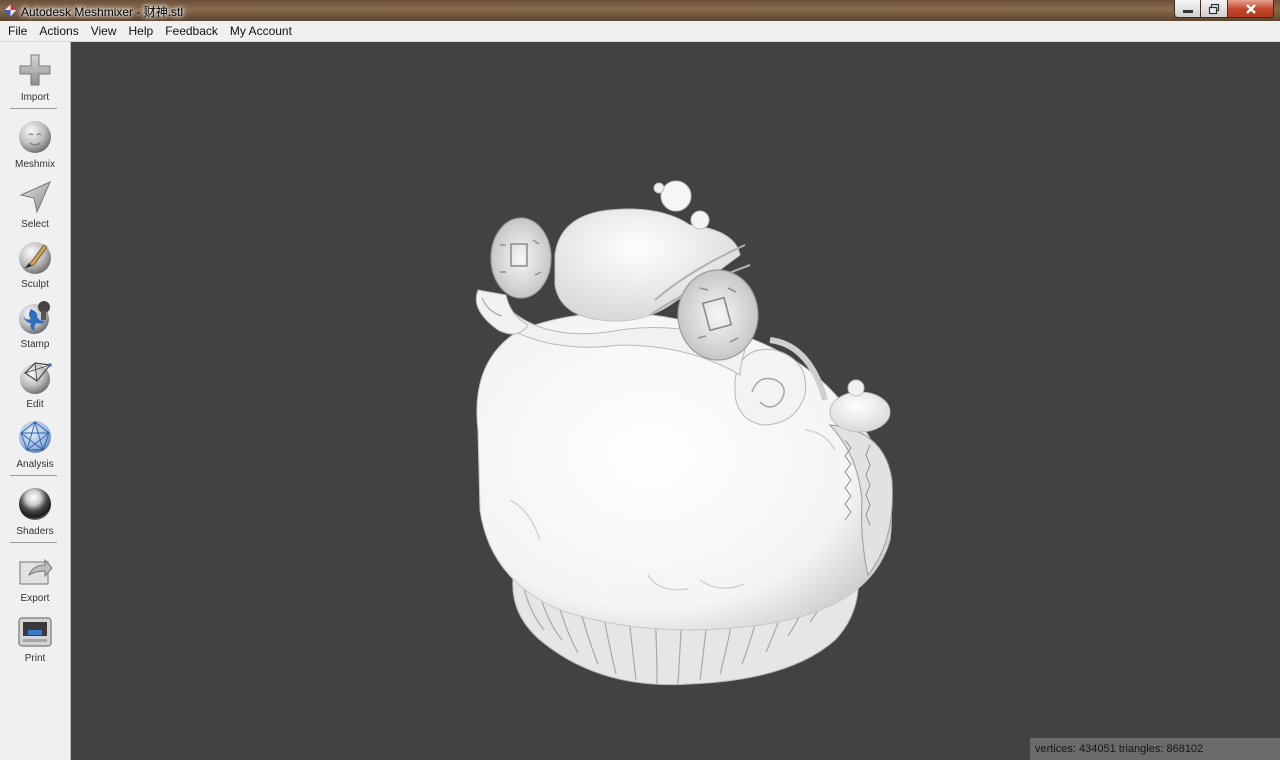 This screenshot has width=1280, height=760. I want to click on restore-icon, so click(1214, 8).